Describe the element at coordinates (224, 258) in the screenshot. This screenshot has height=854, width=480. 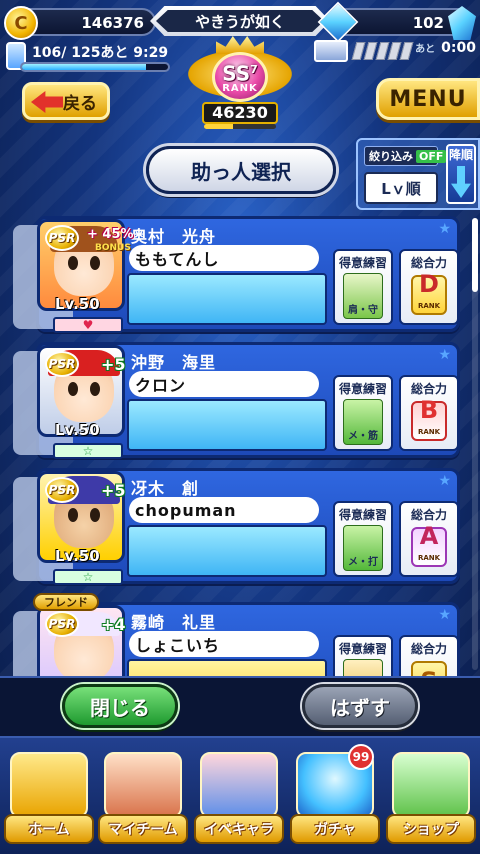
I see `helper-owner: ももてんし` at that location.